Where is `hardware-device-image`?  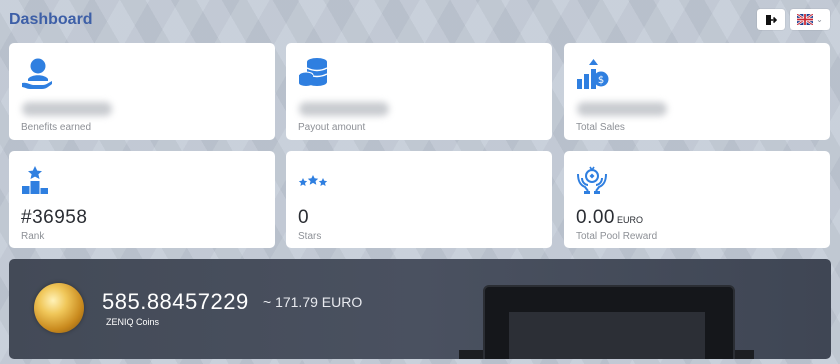
hardware-device-image is located at coordinates (609, 322).